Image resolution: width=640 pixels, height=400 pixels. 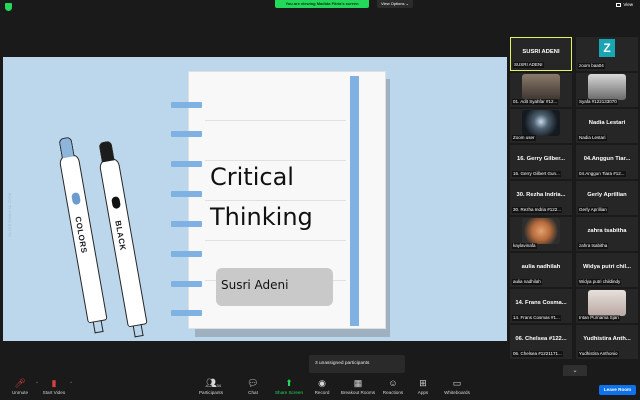 What do you see at coordinates (607, 342) in the screenshot?
I see `video-tile: Yudhistira Anth... Yudhistira Anthonio` at bounding box center [607, 342].